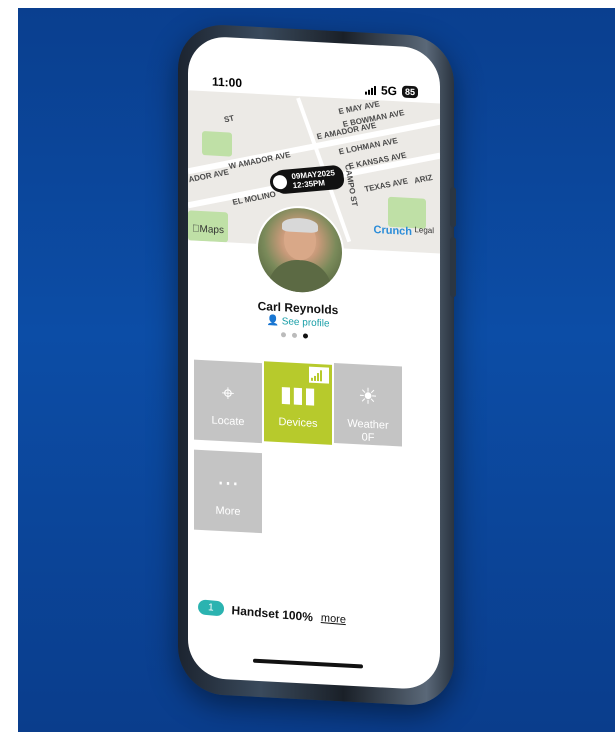 The width and height of the screenshot is (615, 732). Describe the element at coordinates (368, 396) in the screenshot. I see `sun-icon: ☀` at that location.